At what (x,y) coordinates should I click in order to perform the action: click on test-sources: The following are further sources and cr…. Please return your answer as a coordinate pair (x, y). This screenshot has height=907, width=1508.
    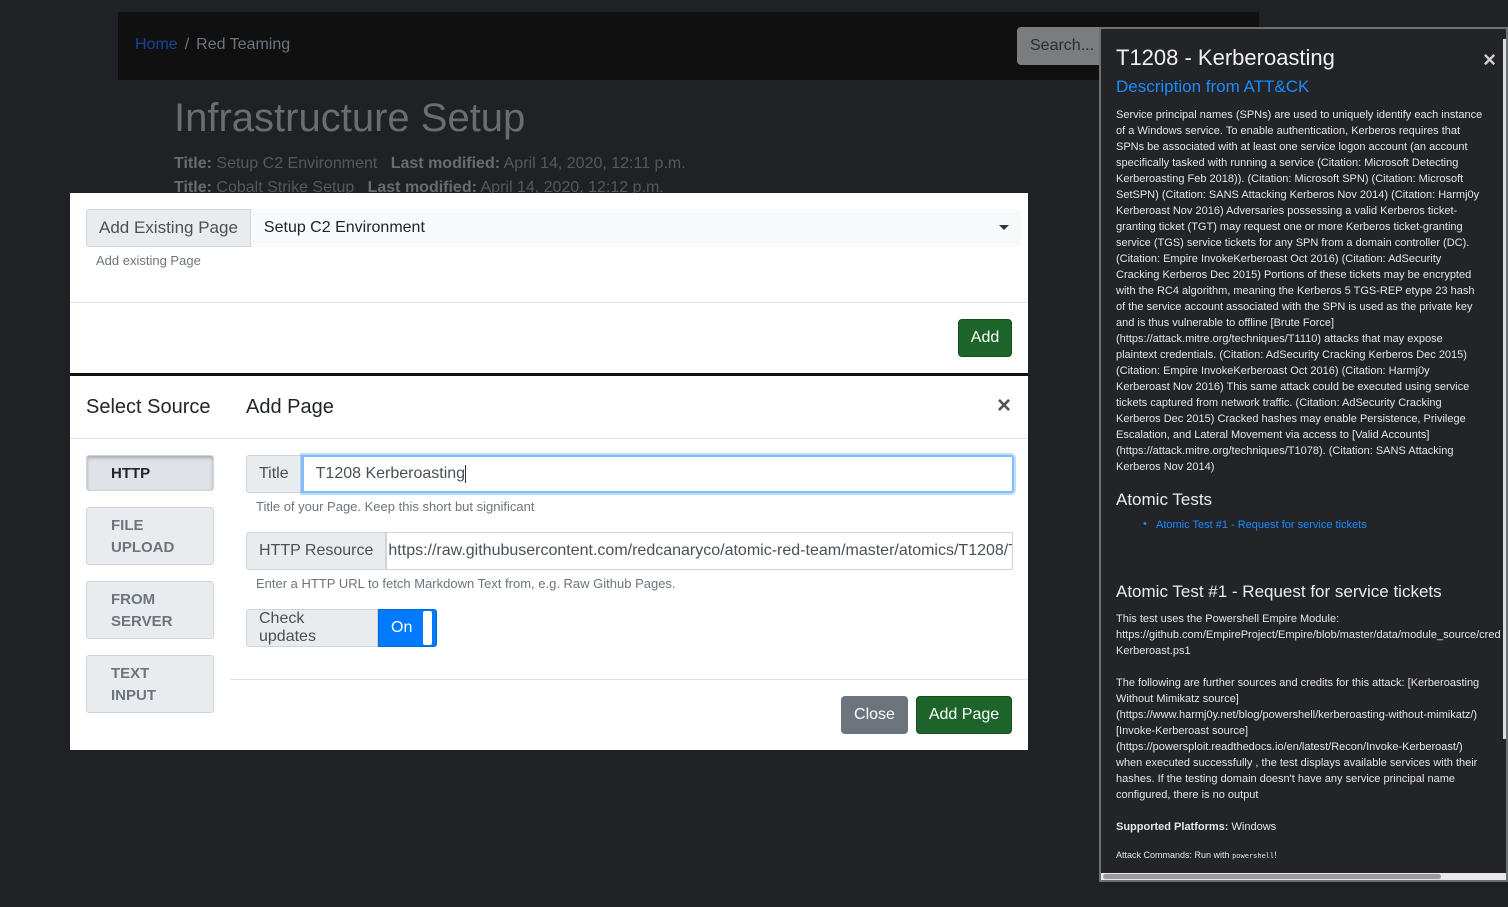
    Looking at the image, I should click on (1306, 739).